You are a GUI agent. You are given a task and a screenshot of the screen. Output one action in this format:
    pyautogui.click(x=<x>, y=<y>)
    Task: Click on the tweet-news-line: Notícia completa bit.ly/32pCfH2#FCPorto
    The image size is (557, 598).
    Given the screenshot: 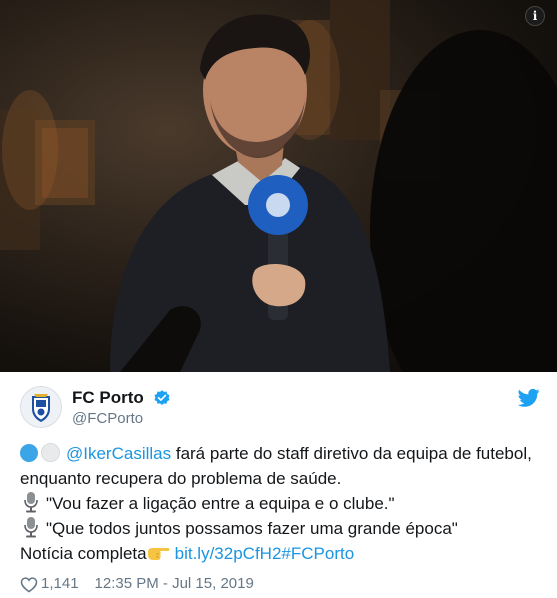 What is the action you would take?
    pyautogui.click(x=280, y=553)
    